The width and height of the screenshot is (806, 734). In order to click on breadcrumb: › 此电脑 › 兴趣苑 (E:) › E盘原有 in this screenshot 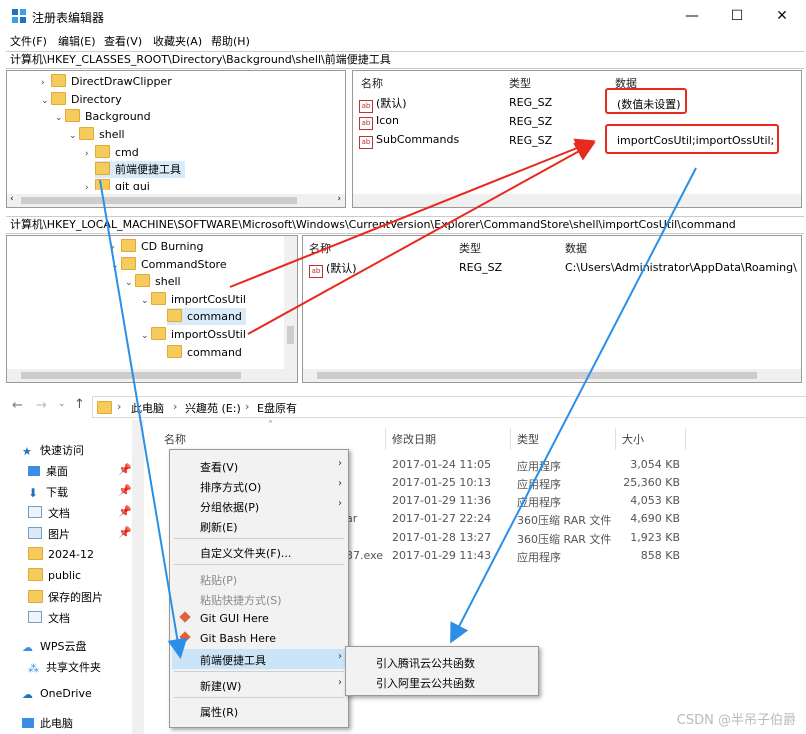, I will do `click(449, 407)`.